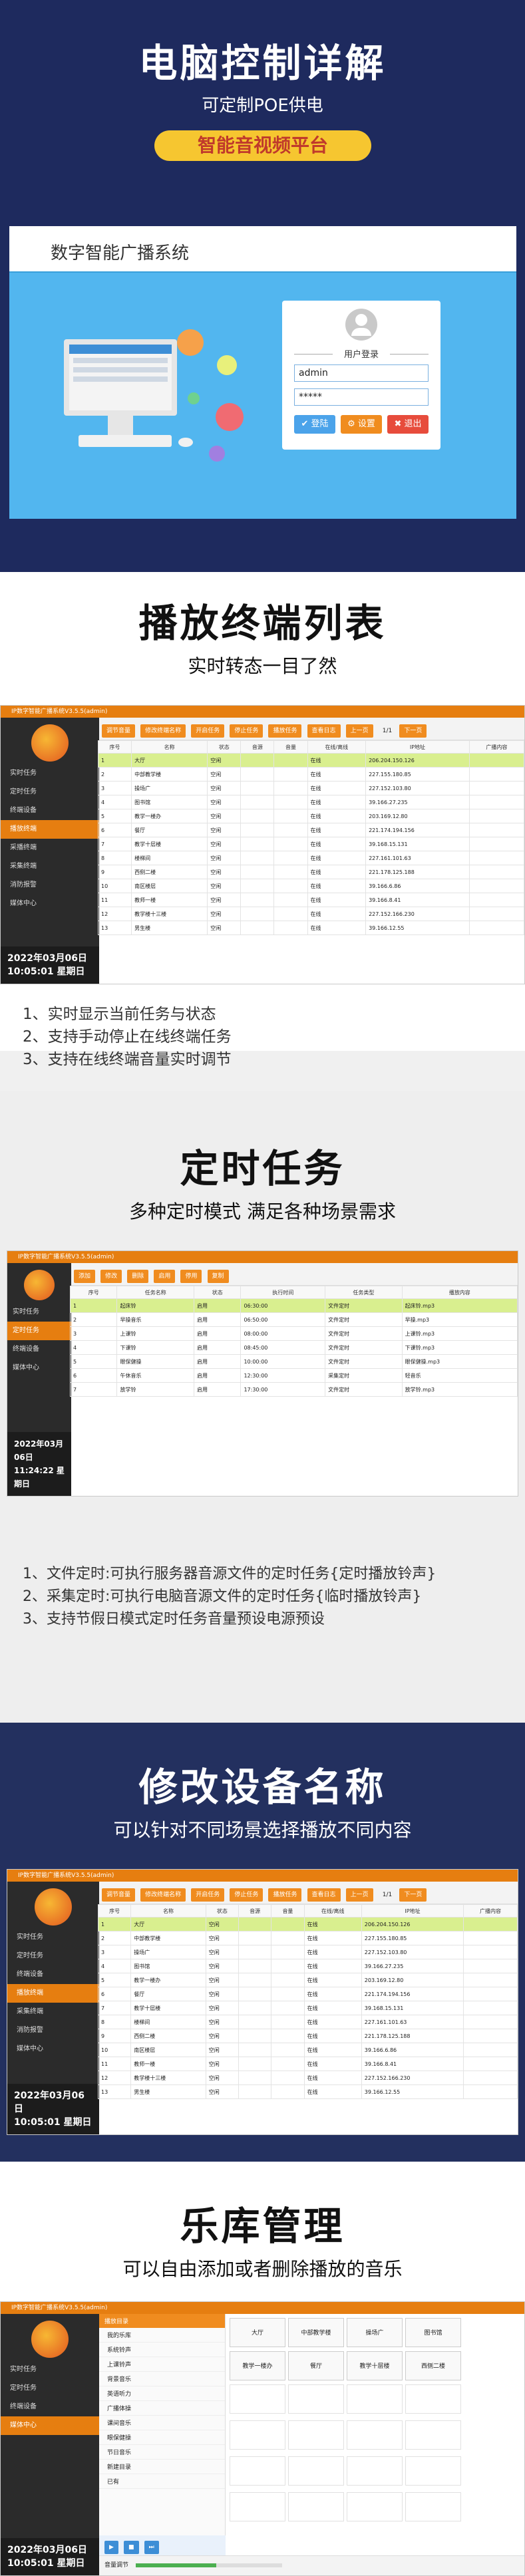  I want to click on table-row: 3 上课铃 启用 08:00:00 文件定时 上课铃.mp3, so click(293, 1333).